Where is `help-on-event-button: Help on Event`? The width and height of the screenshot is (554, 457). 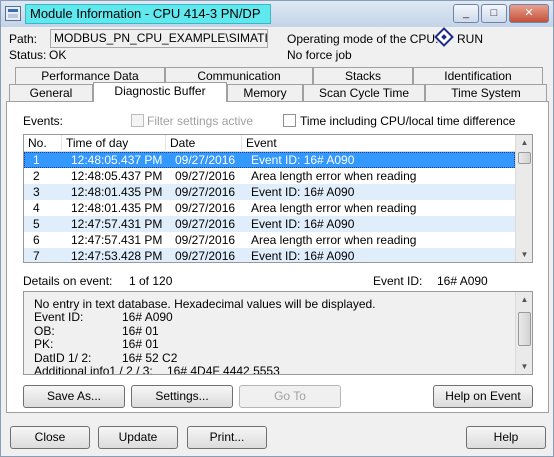 help-on-event-button: Help on Event is located at coordinates (483, 396).